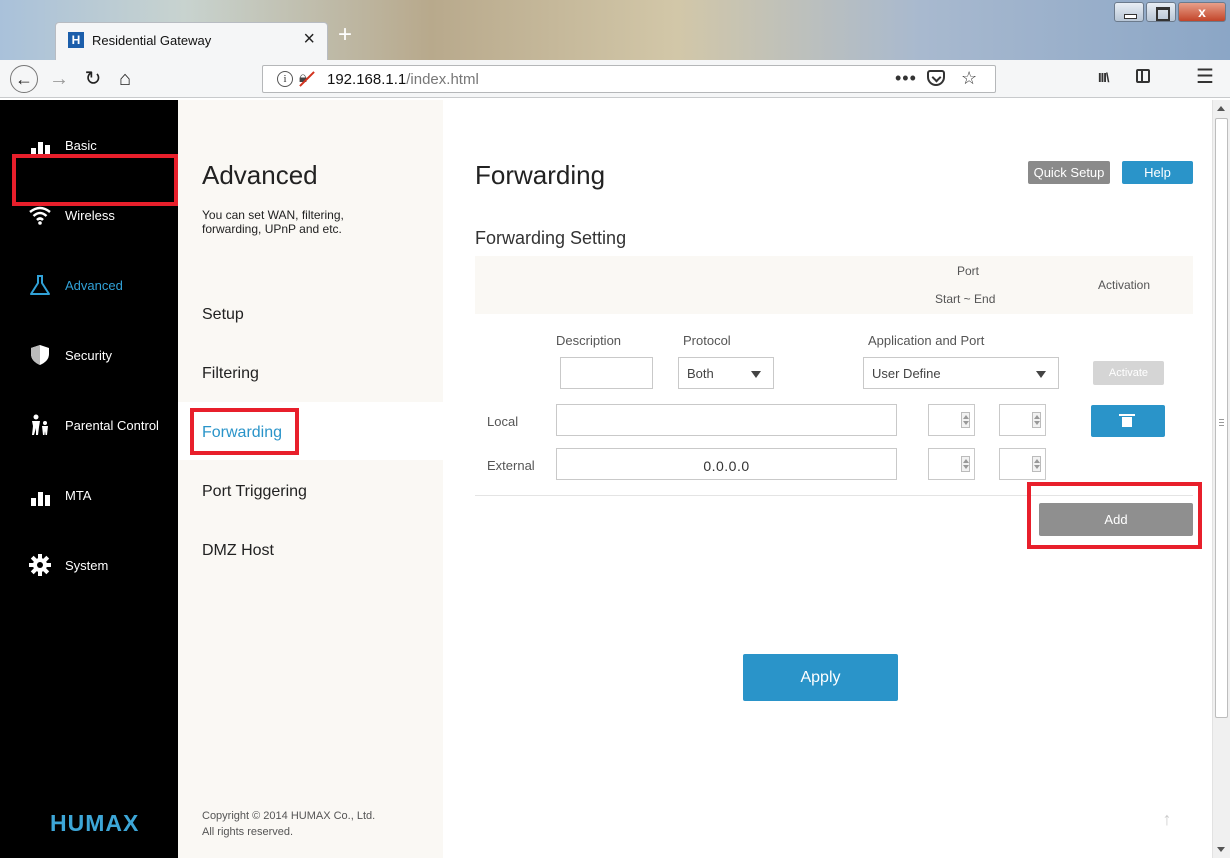 The height and width of the screenshot is (858, 1230). I want to click on section-title: Forwarding Setting, so click(551, 238).